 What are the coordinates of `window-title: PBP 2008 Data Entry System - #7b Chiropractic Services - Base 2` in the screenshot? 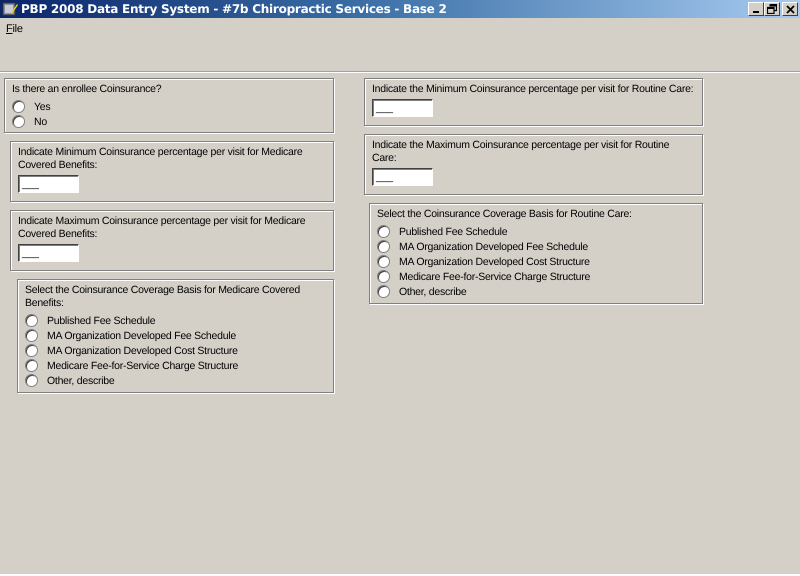 It's located at (234, 9).